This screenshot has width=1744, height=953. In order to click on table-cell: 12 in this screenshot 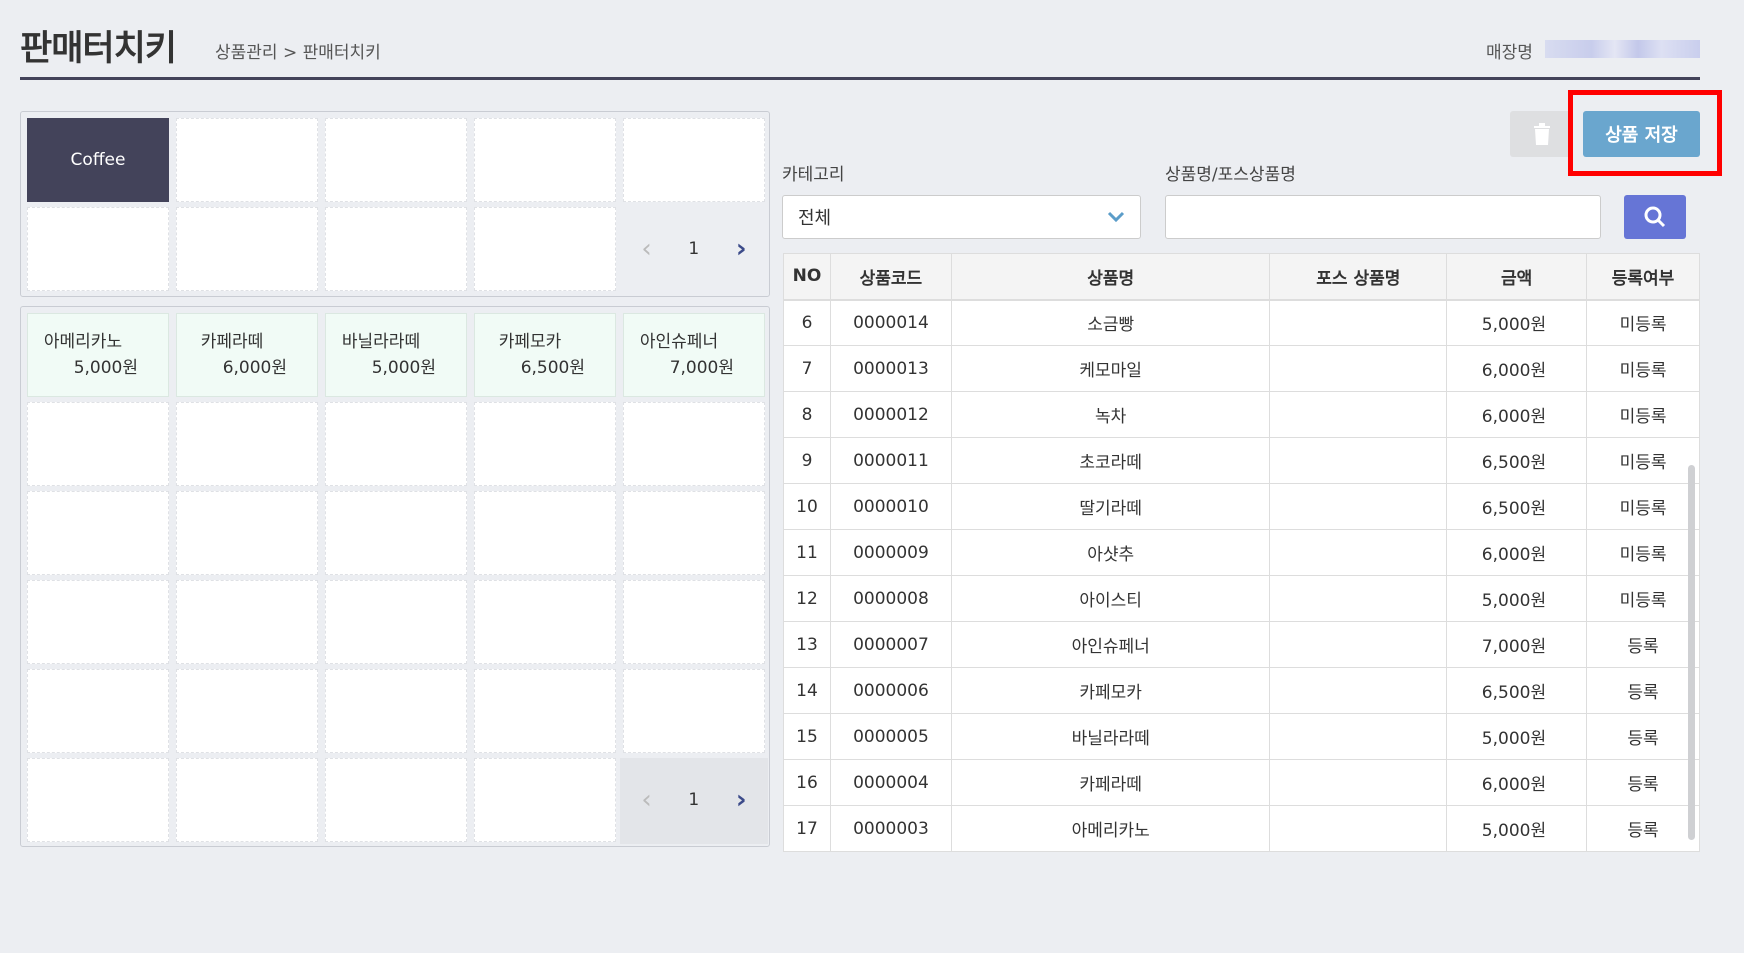, I will do `click(807, 598)`.